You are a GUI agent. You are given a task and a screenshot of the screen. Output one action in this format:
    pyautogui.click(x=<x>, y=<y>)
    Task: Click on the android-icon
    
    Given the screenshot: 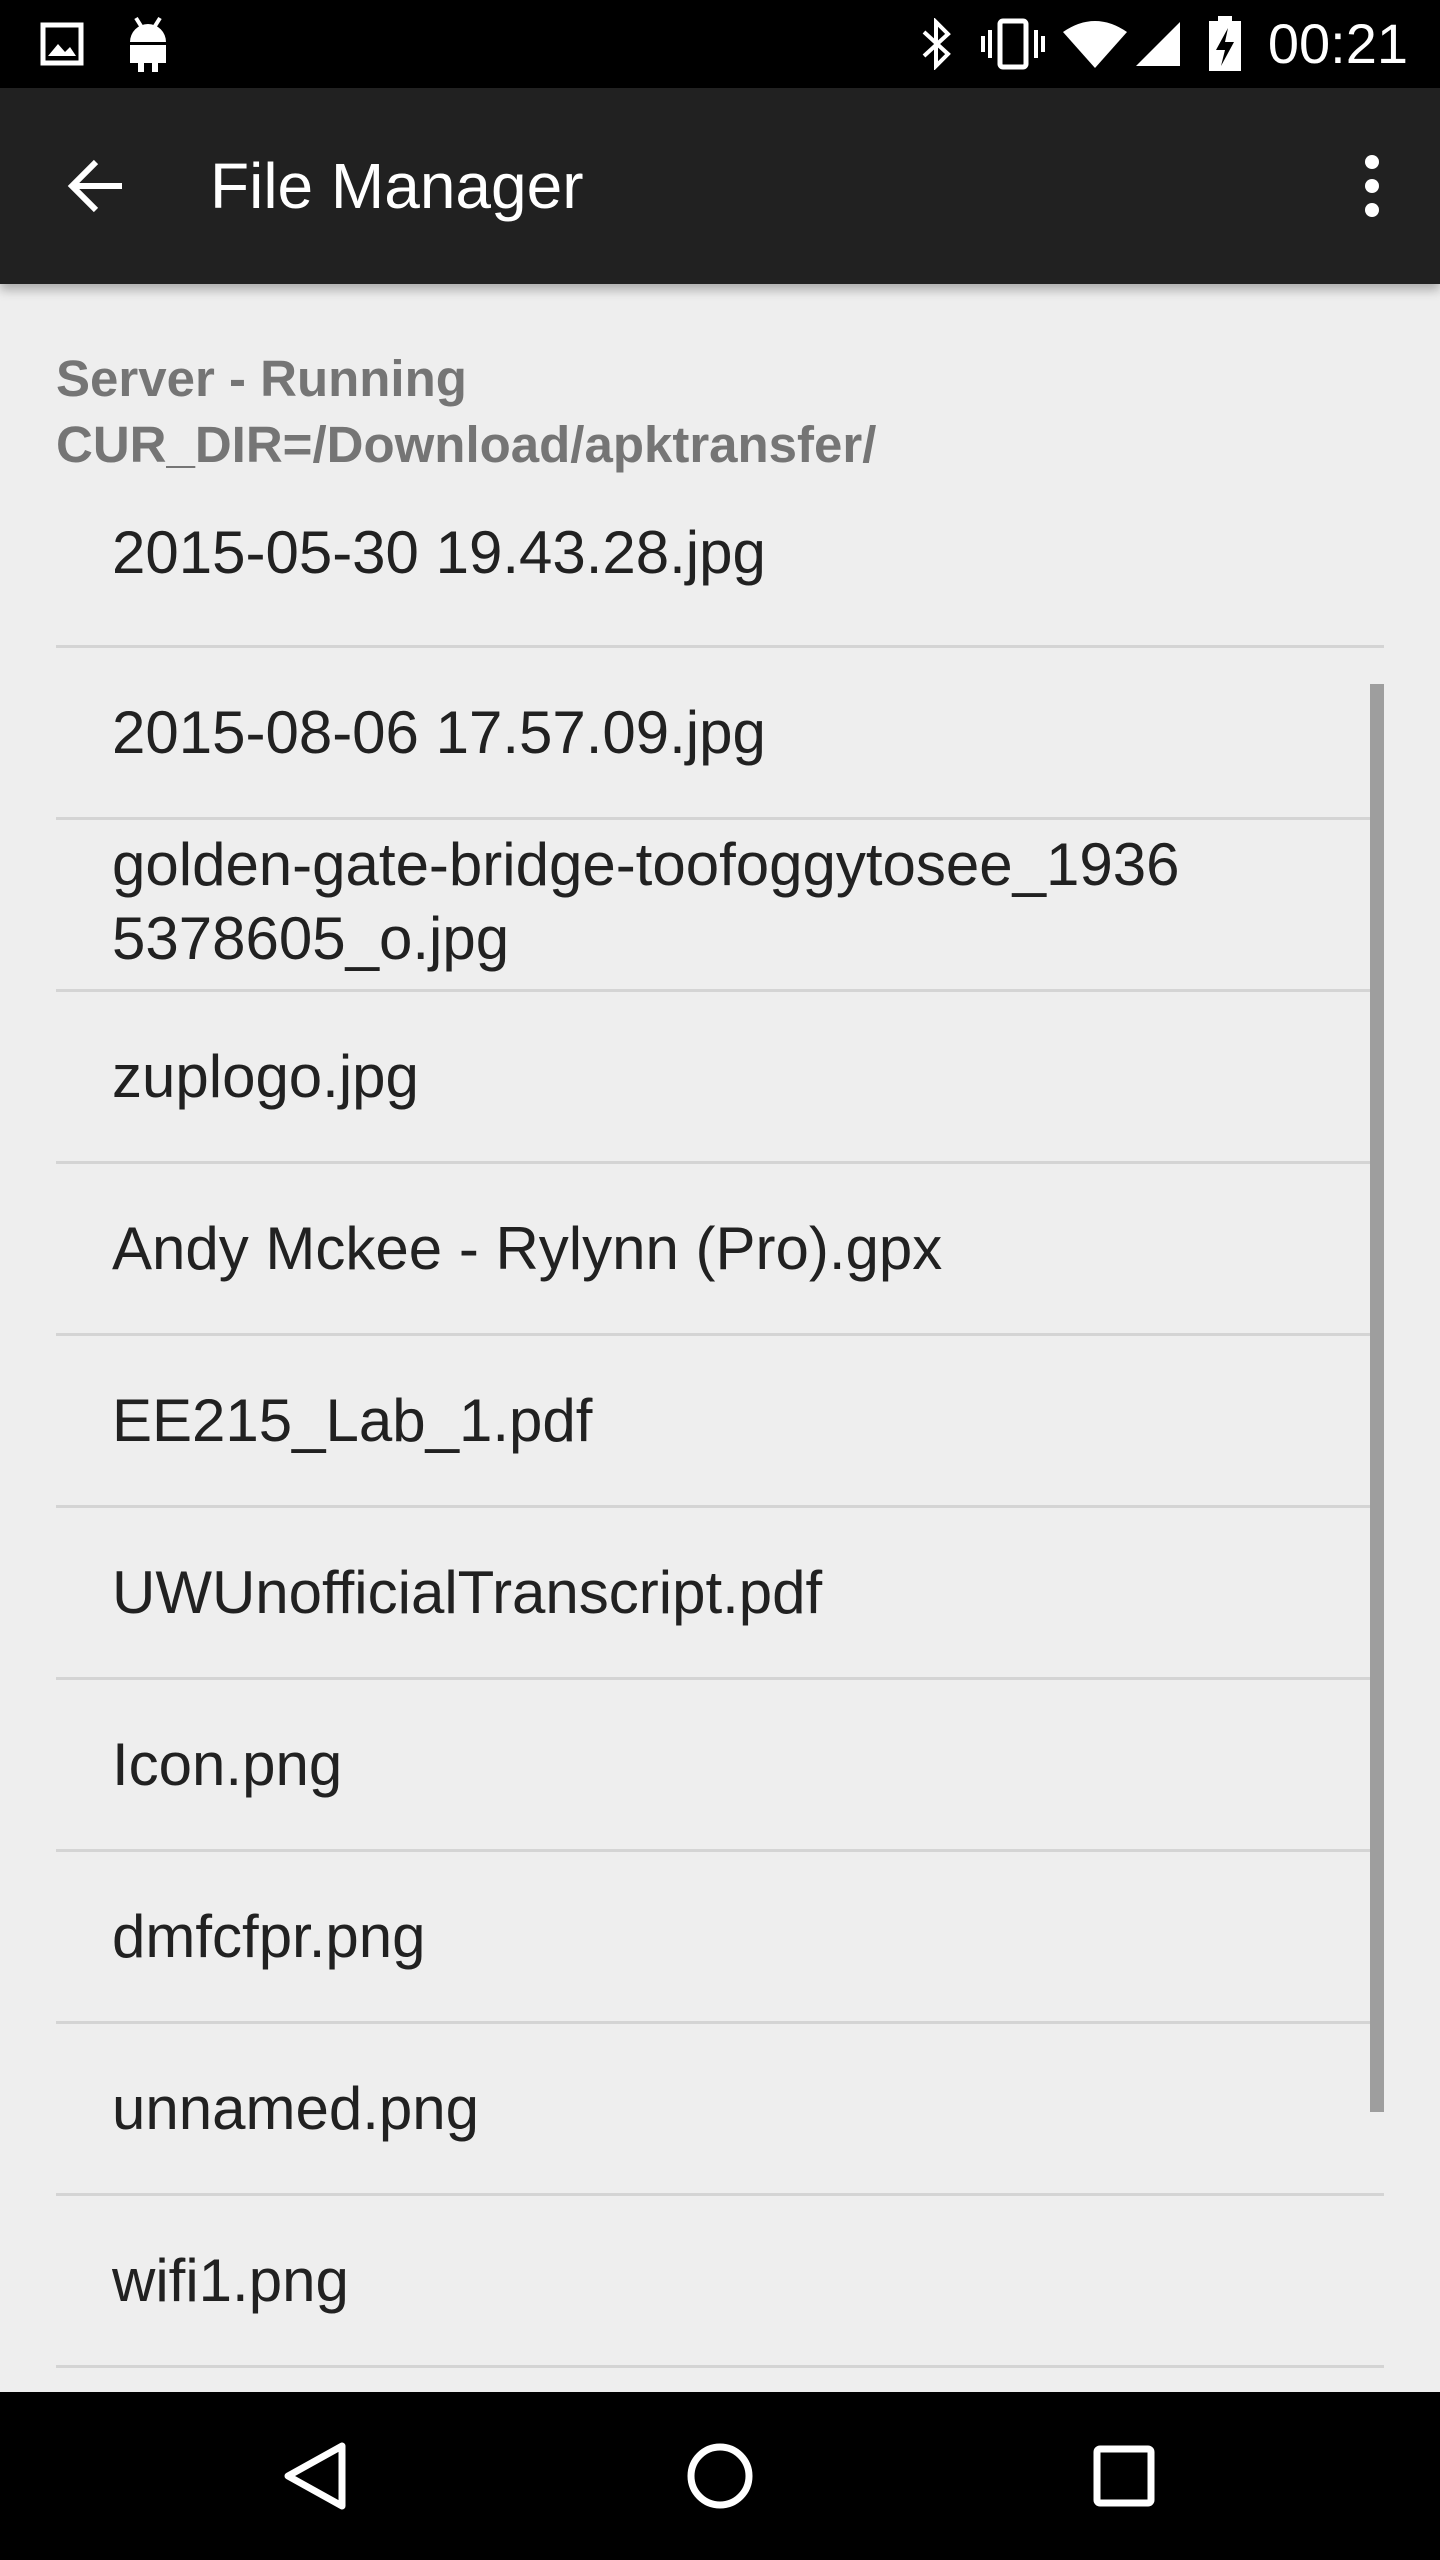 What is the action you would take?
    pyautogui.click(x=148, y=44)
    